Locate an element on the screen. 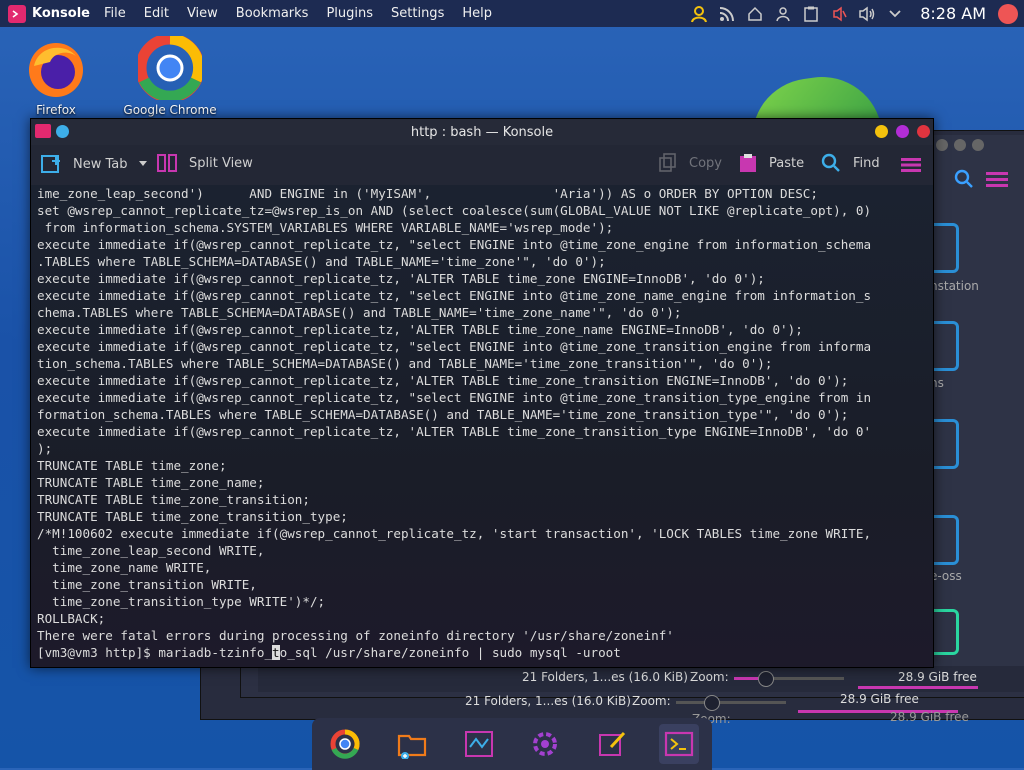 This screenshot has height=770, width=1024. settings-icon is located at coordinates (478, 744).